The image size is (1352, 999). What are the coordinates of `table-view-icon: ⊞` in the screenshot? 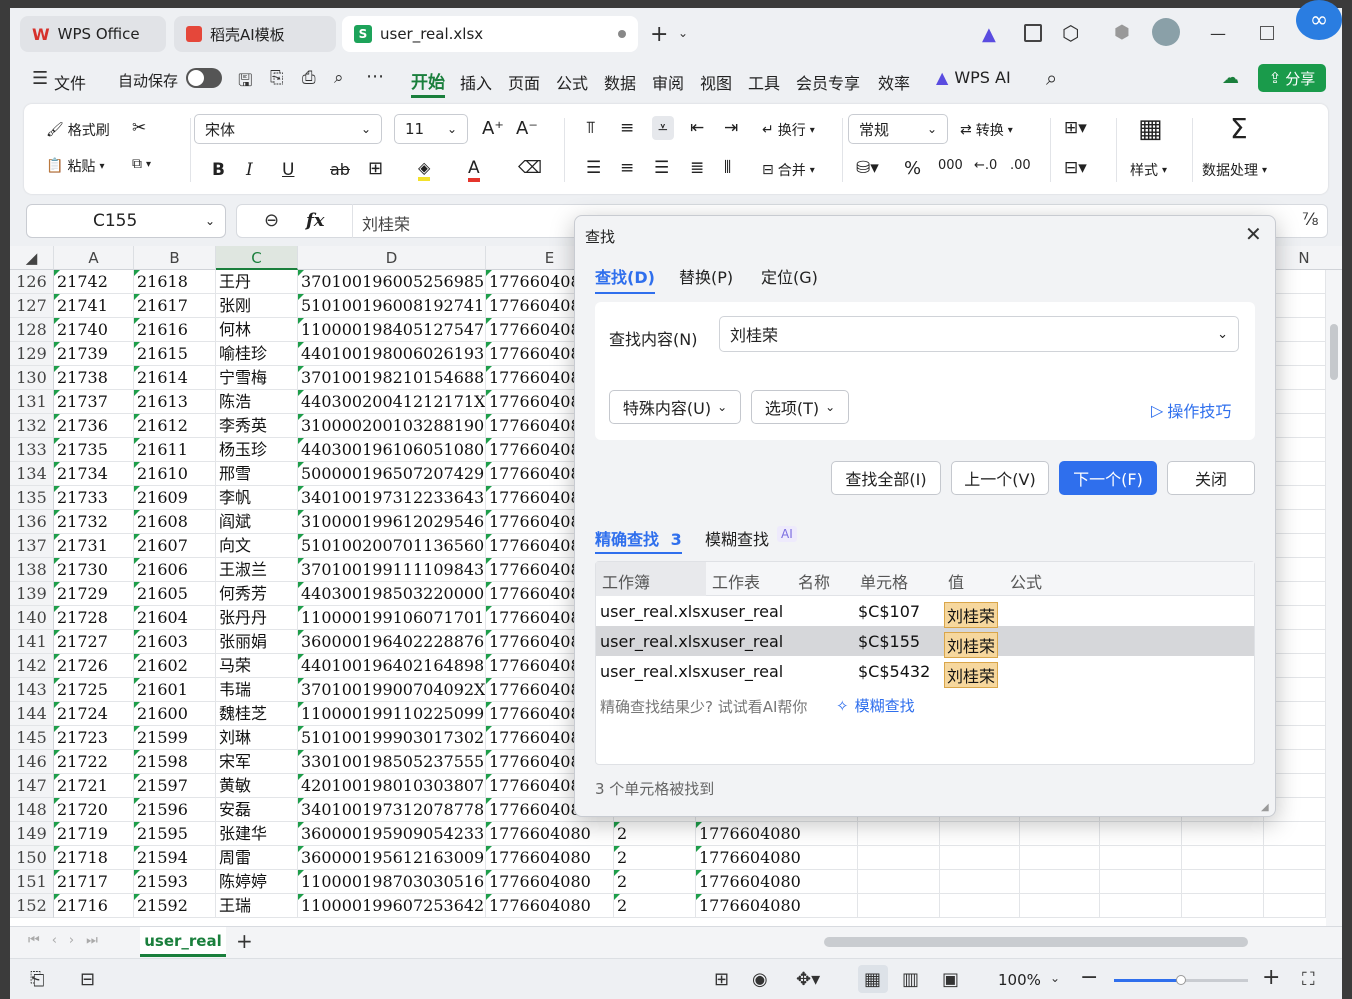 It's located at (721, 979).